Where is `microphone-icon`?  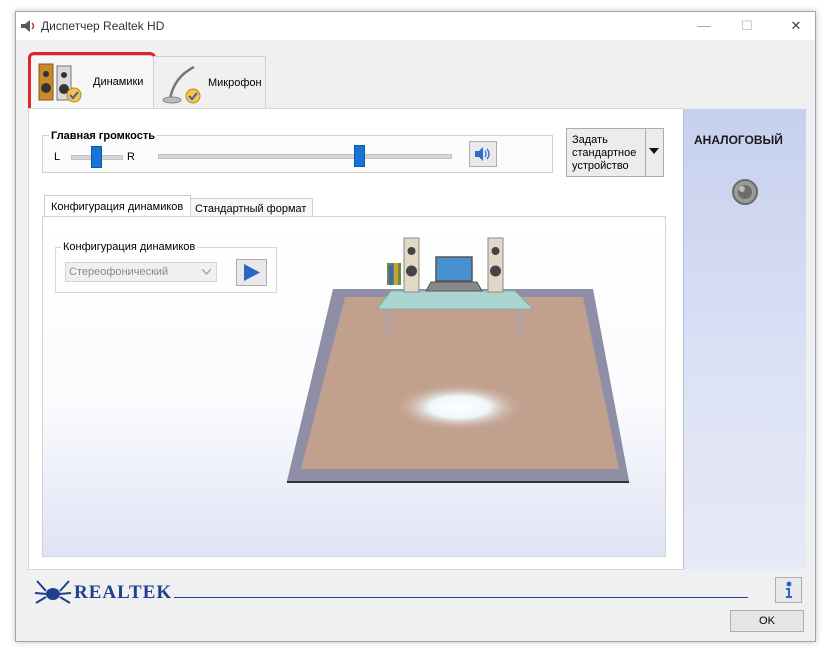 microphone-icon is located at coordinates (181, 84).